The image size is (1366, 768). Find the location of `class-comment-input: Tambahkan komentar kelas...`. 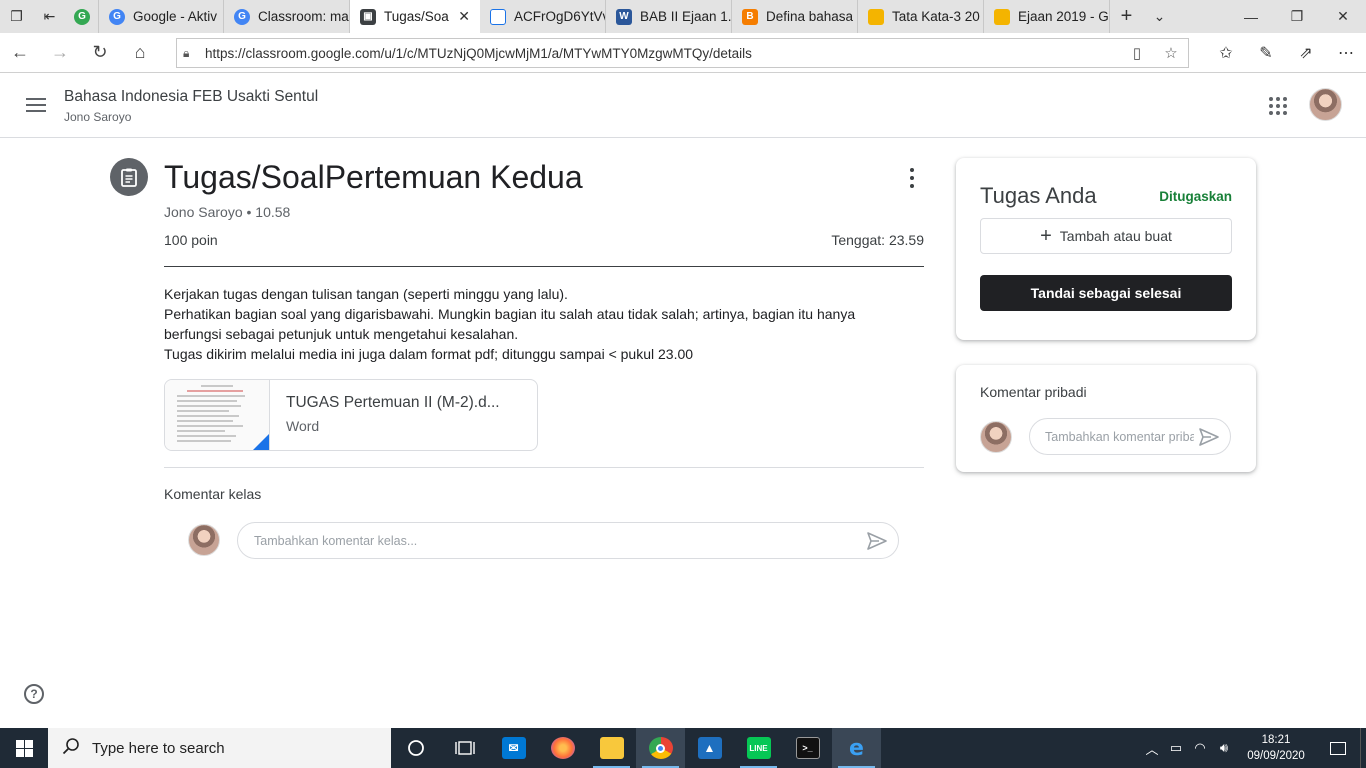

class-comment-input: Tambahkan komentar kelas... is located at coordinates (568, 540).